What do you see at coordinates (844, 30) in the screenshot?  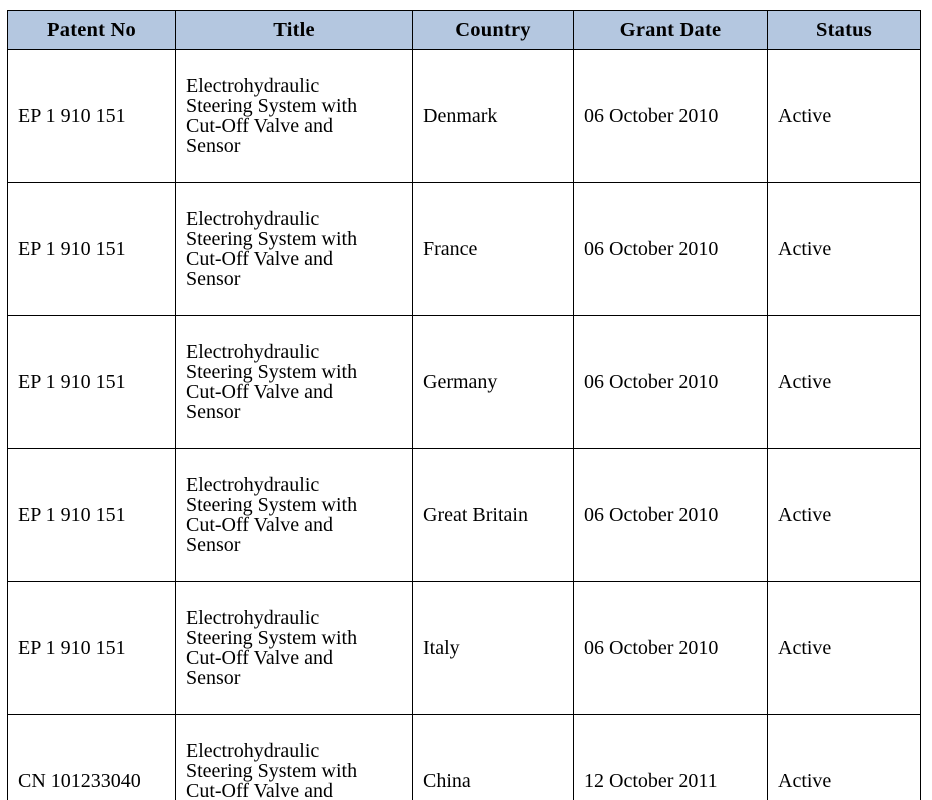 I see `column-header-status: Status` at bounding box center [844, 30].